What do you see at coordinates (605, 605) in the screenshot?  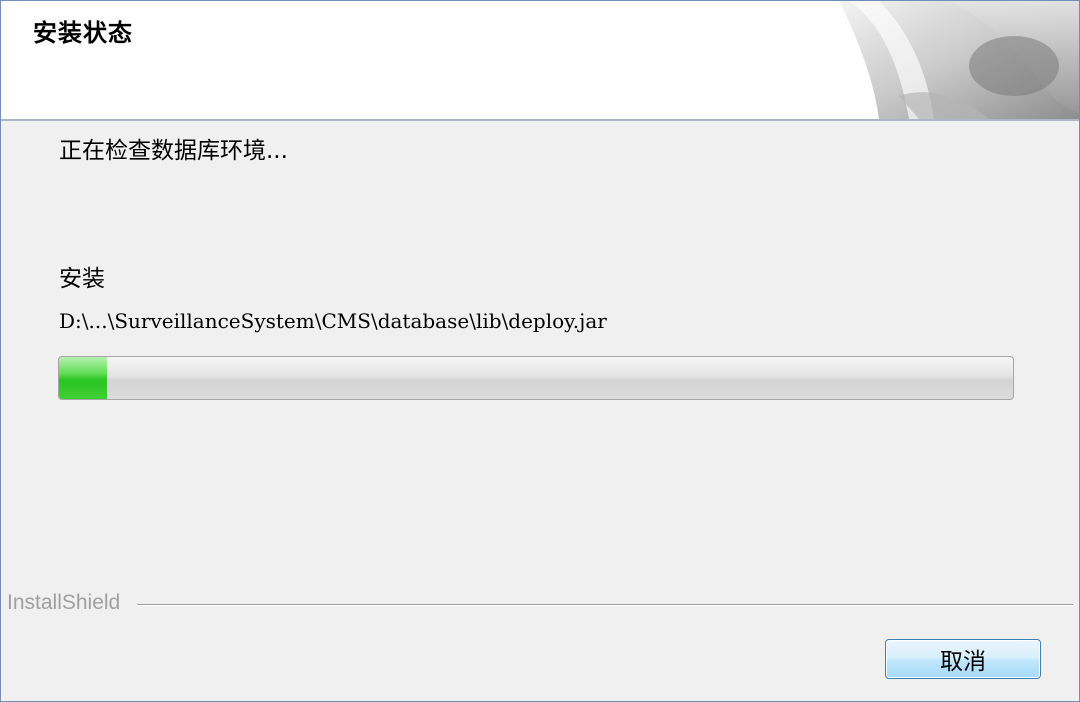 I see `divider-line` at bounding box center [605, 605].